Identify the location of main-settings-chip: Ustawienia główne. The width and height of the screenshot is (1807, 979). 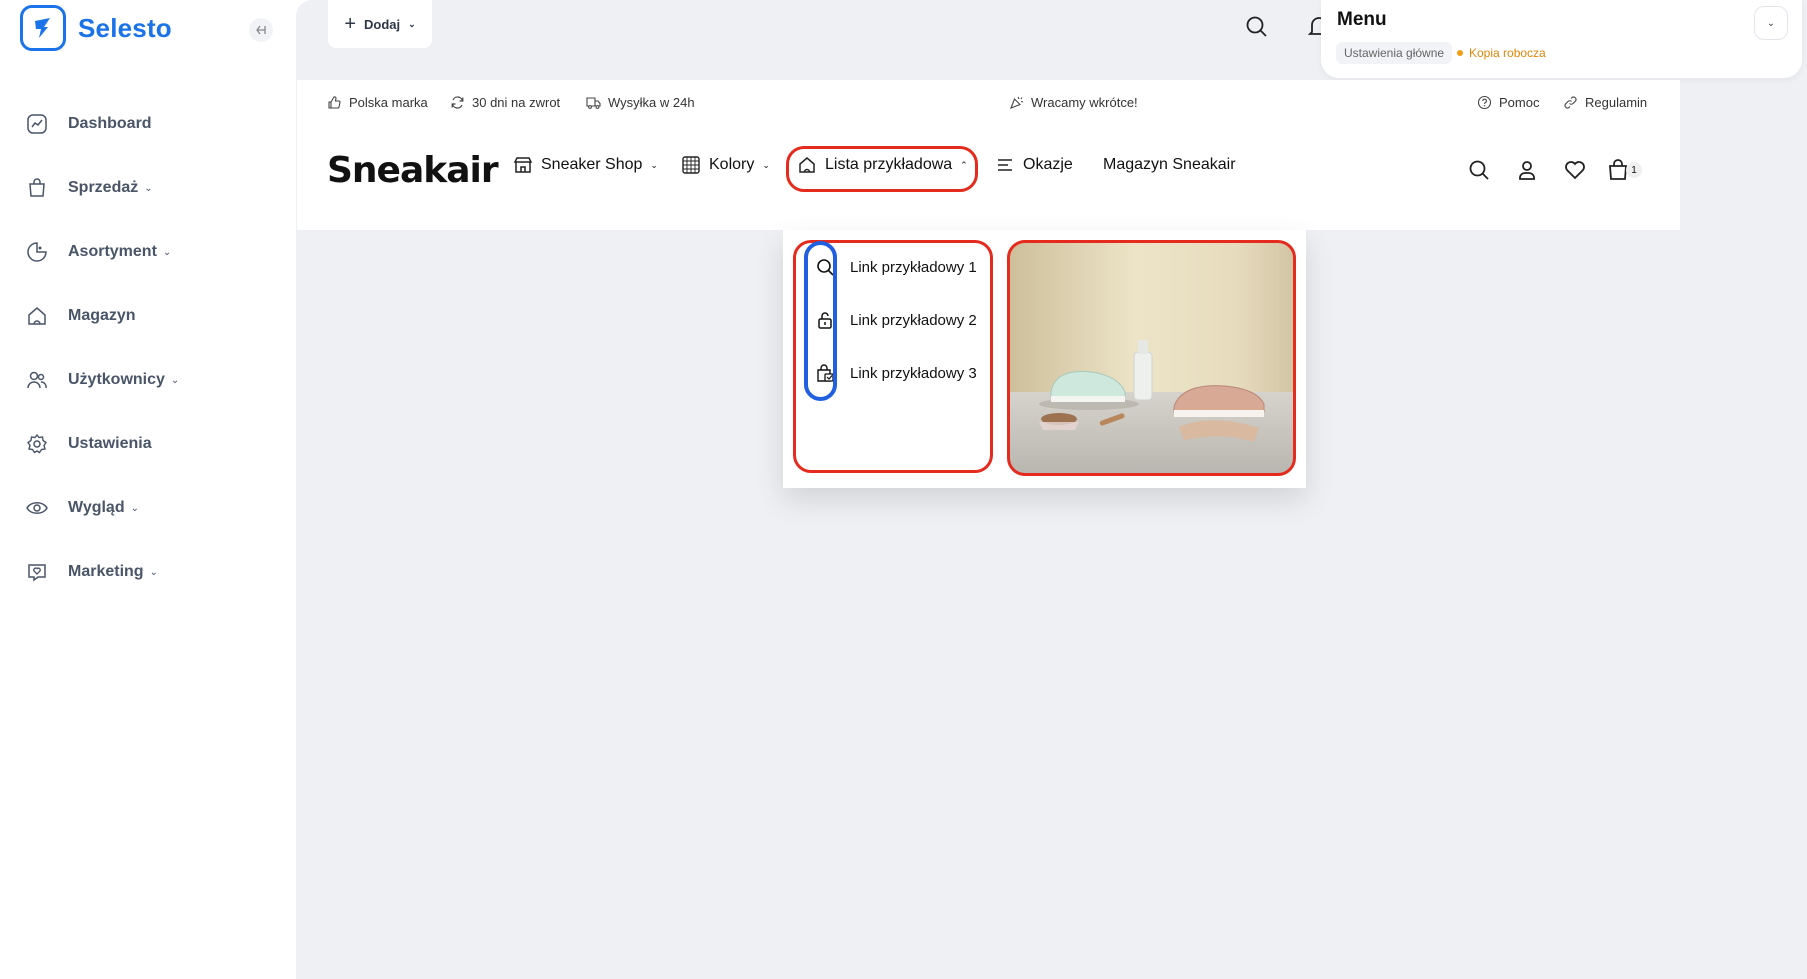
(1394, 53).